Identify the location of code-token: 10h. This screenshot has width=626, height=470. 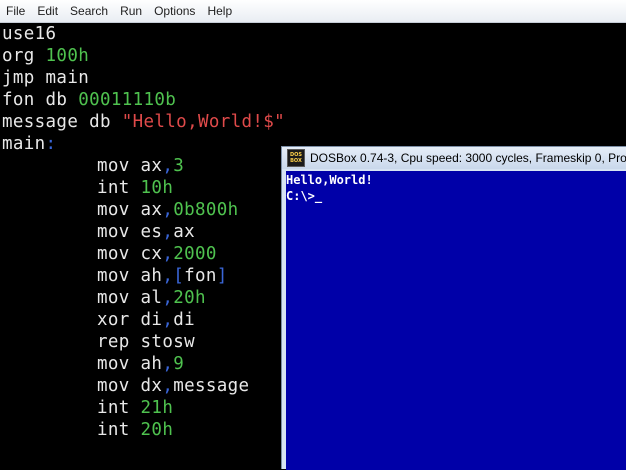
(157, 188).